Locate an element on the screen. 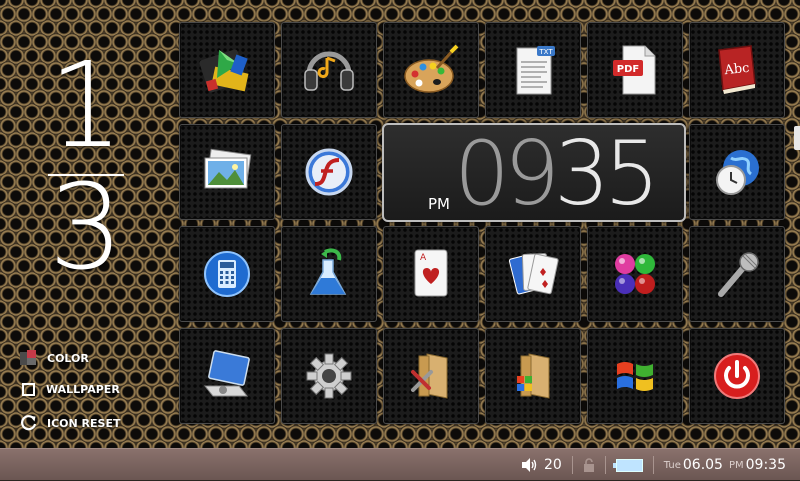 The image size is (800, 481). app-solitaire: A is located at coordinates (431, 274).